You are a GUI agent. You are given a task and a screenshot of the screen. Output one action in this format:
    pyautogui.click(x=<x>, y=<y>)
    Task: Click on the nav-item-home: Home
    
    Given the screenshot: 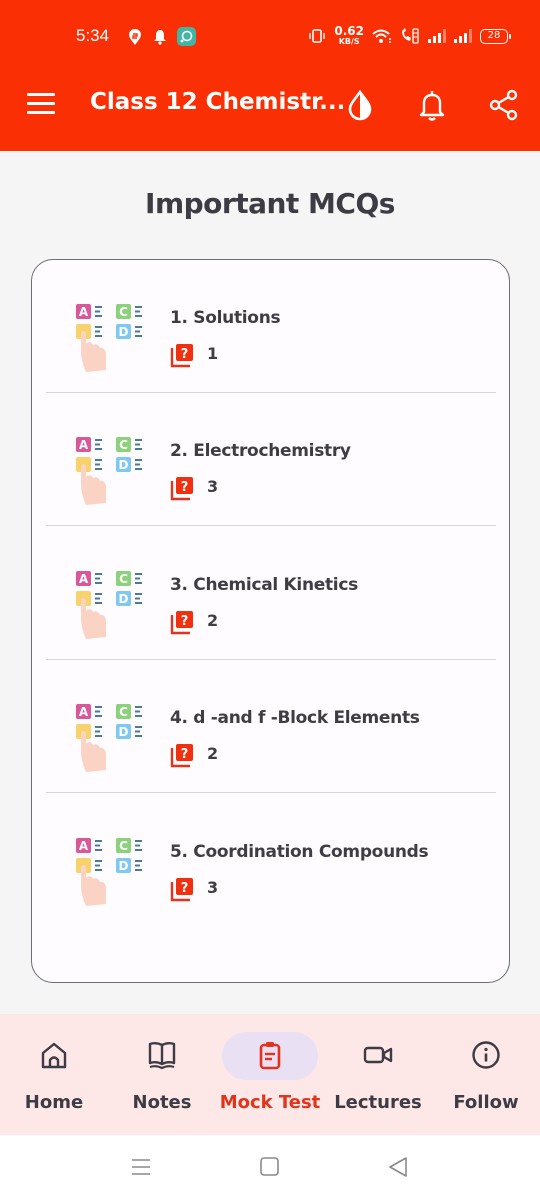 What is the action you would take?
    pyautogui.click(x=54, y=1074)
    